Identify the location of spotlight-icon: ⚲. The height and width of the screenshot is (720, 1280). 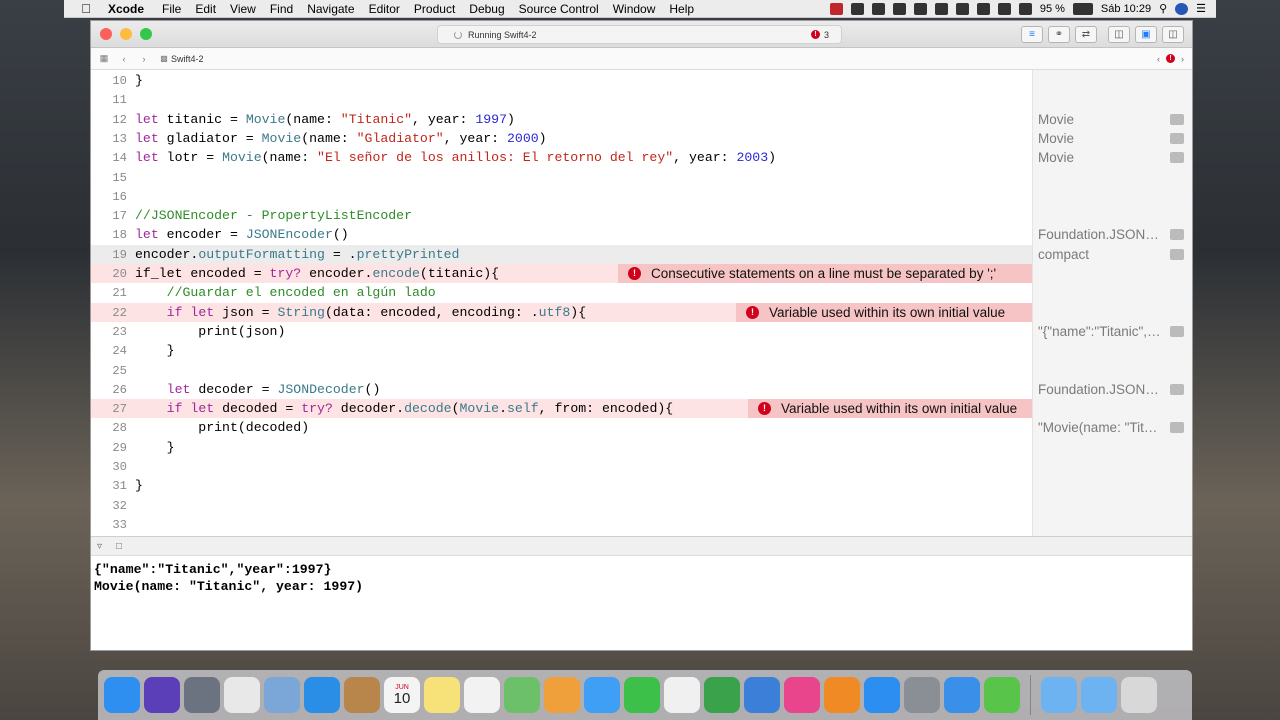
(1163, 8).